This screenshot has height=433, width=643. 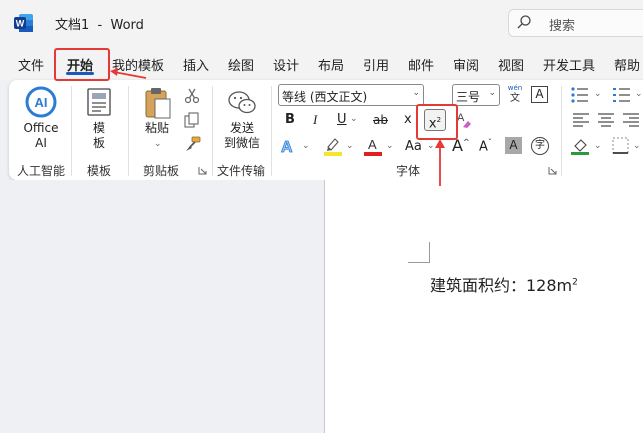 What do you see at coordinates (376, 64) in the screenshot?
I see `tab-references: 引用` at bounding box center [376, 64].